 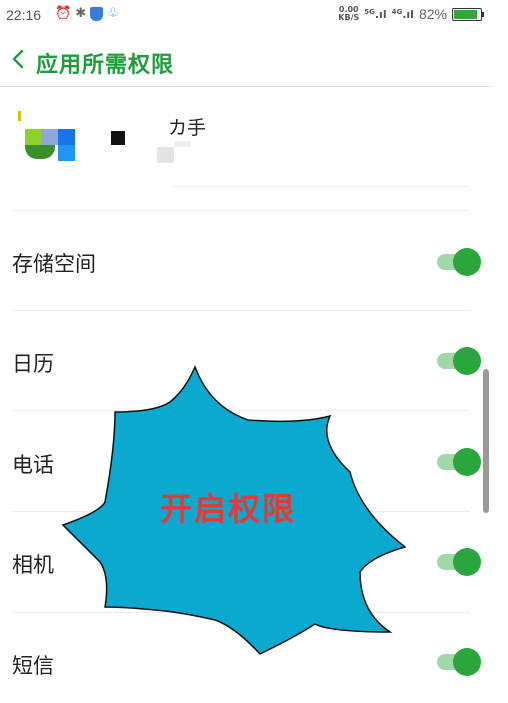 I want to click on redacted-bar, so click(x=182, y=144).